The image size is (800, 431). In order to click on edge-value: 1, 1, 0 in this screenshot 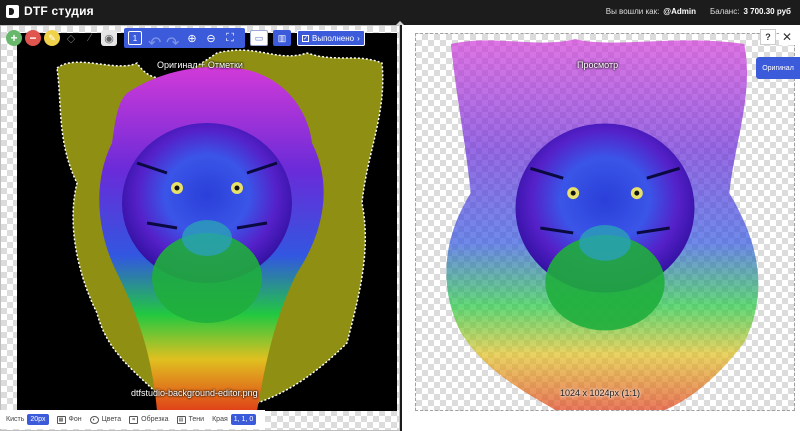, I will do `click(243, 419)`.